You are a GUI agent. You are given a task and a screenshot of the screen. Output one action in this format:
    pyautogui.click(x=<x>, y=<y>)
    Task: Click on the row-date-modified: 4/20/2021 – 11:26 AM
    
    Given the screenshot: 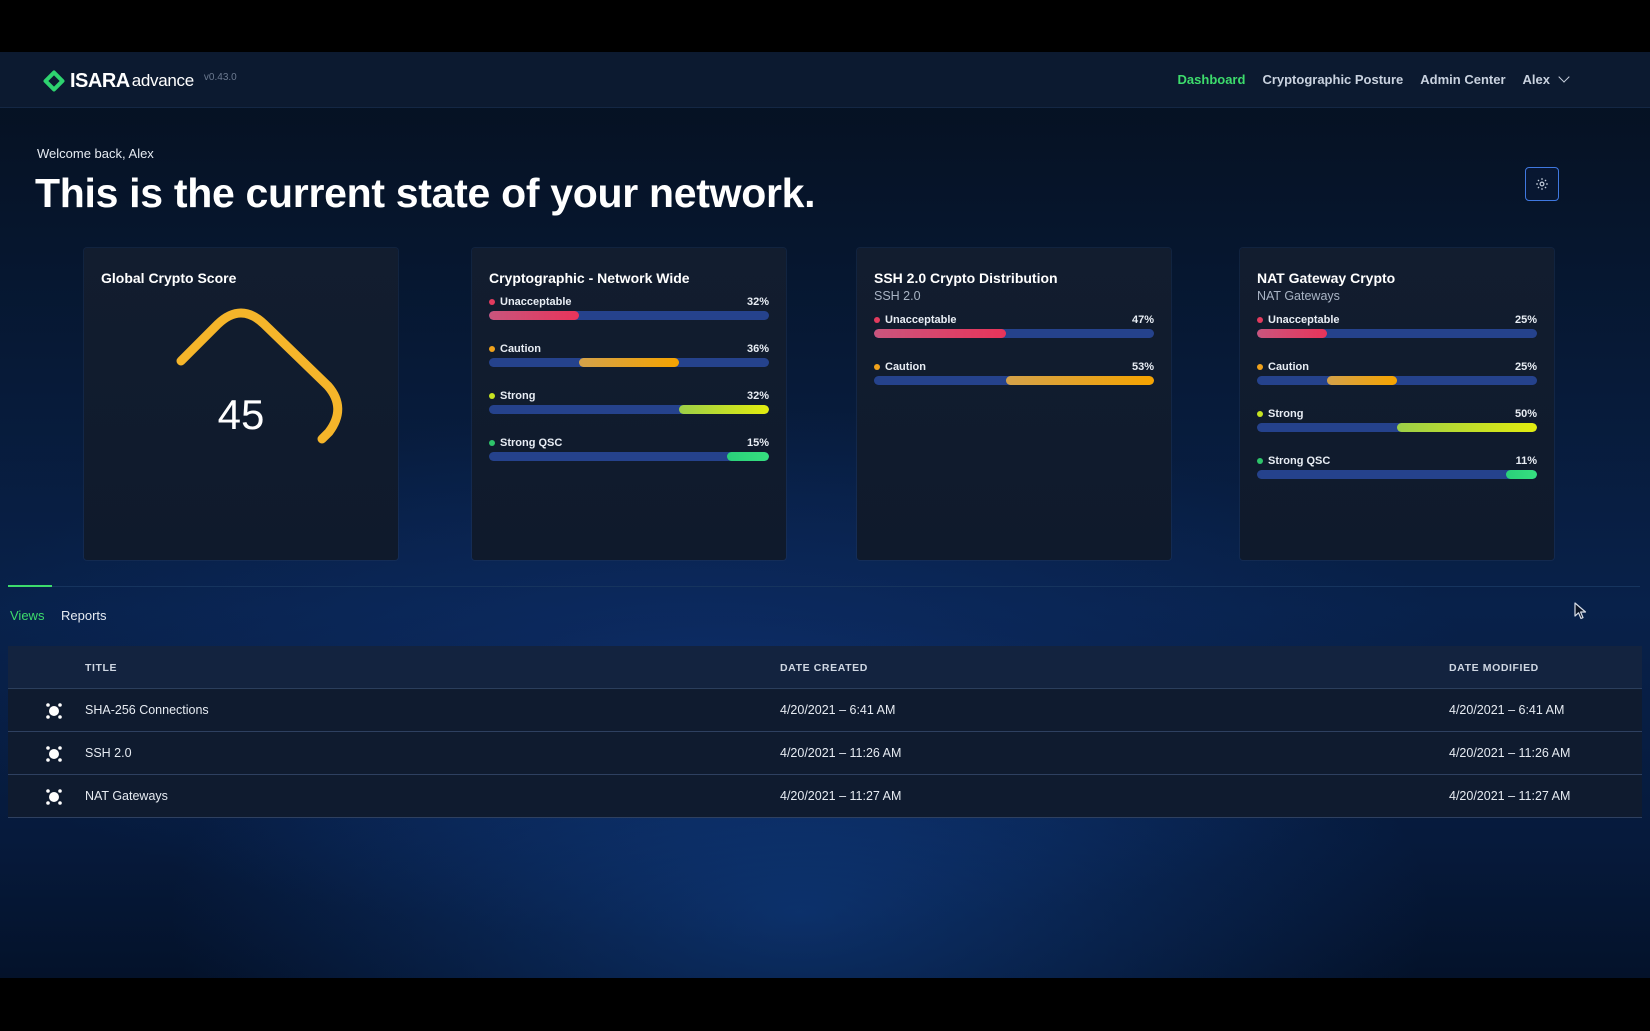 What is the action you would take?
    pyautogui.click(x=1510, y=753)
    